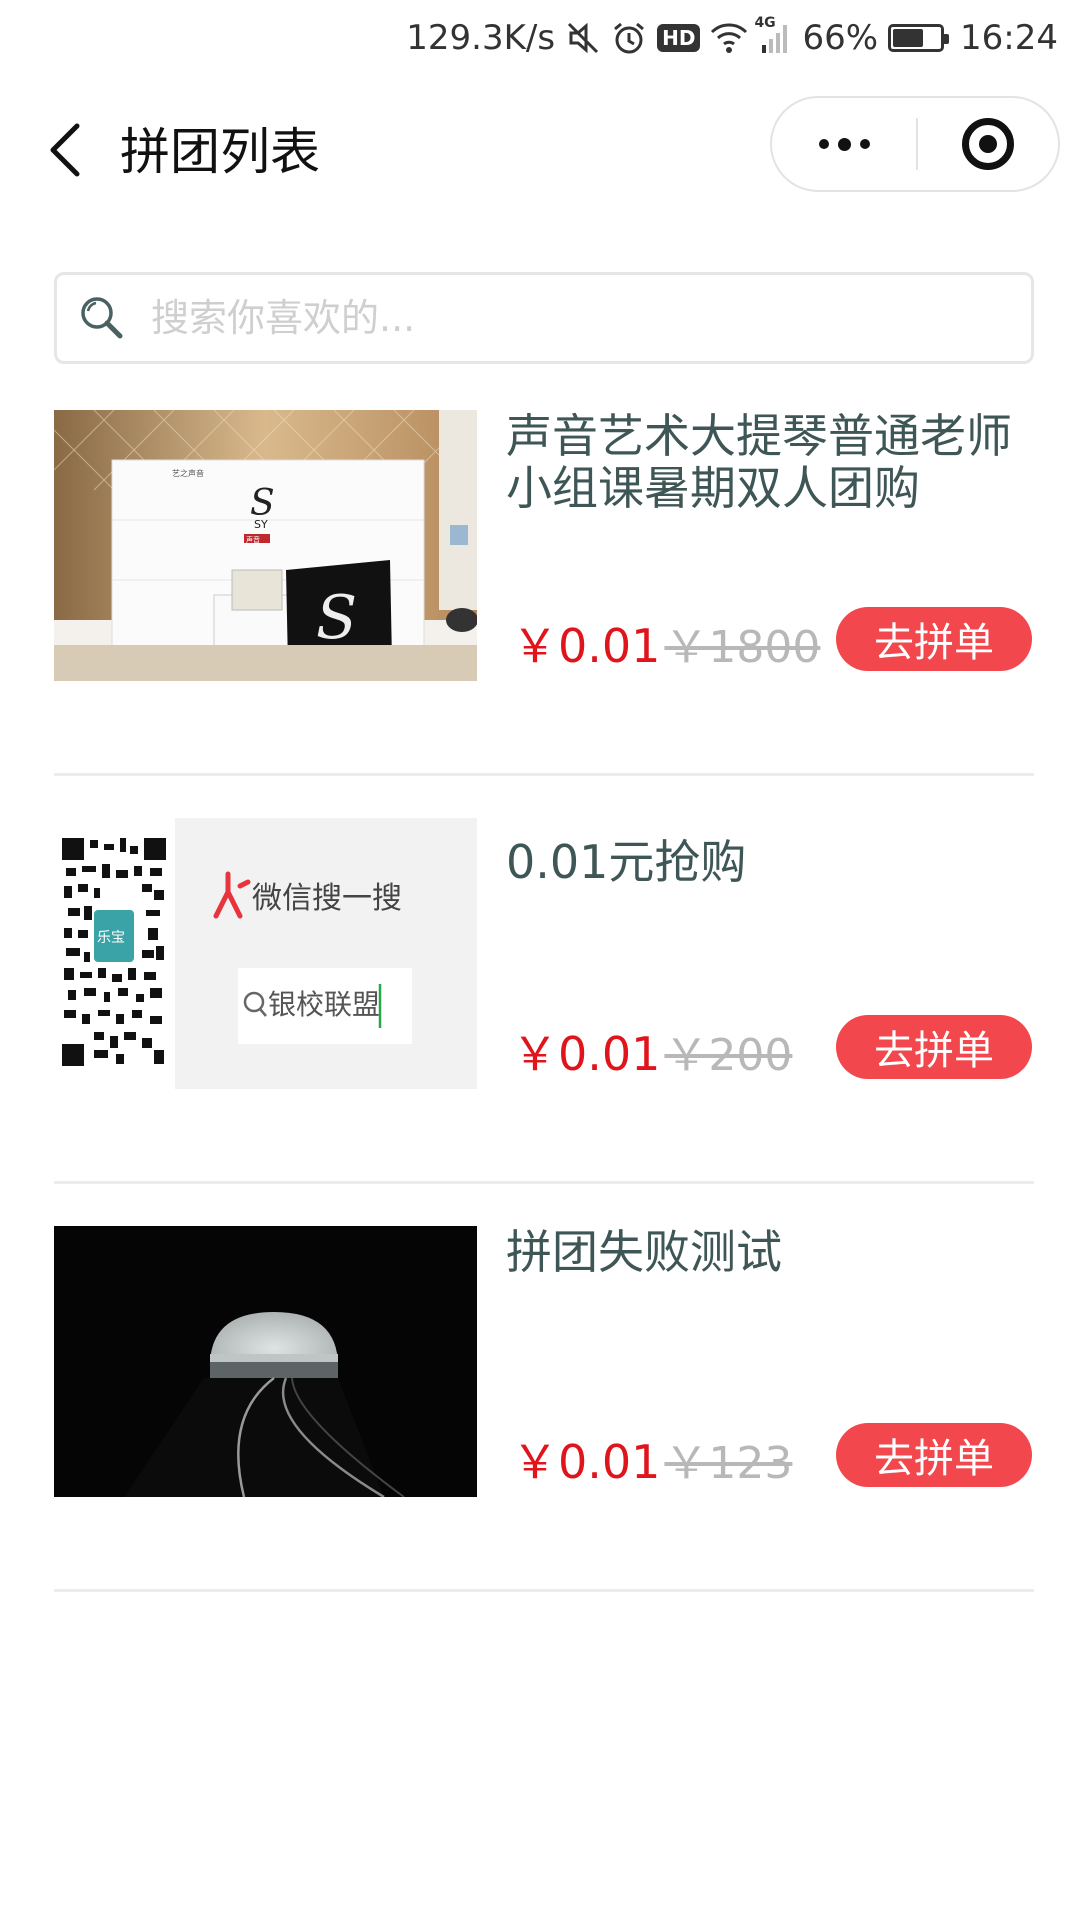  I want to click on battery-icon, so click(919, 38).